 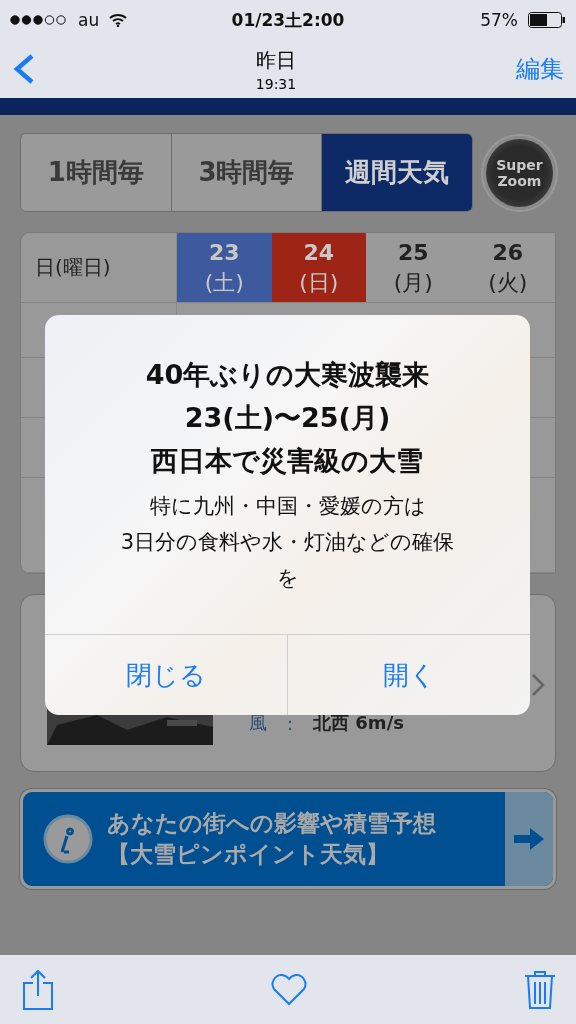 I want to click on alert-button: 開く, so click(x=408, y=675).